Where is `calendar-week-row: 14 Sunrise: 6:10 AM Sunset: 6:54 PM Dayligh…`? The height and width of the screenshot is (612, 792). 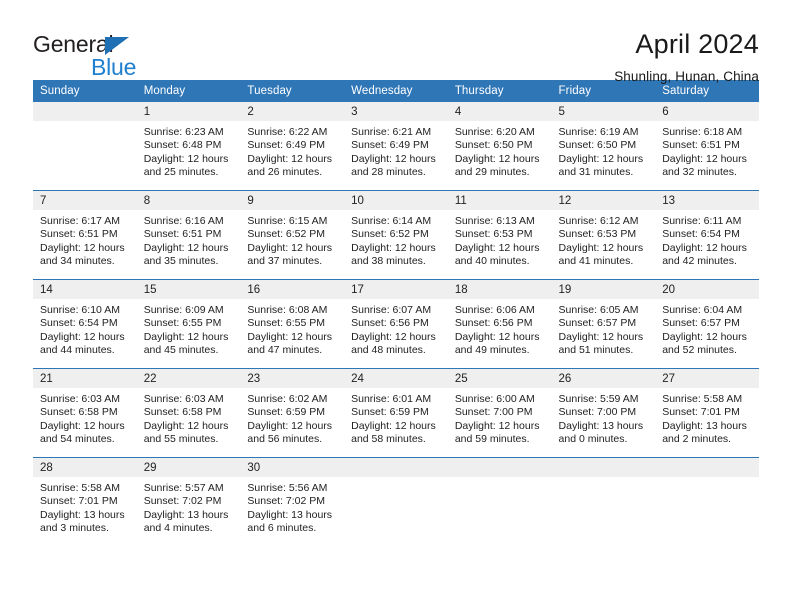 calendar-week-row: 14 Sunrise: 6:10 AM Sunset: 6:54 PM Dayligh… is located at coordinates (396, 324).